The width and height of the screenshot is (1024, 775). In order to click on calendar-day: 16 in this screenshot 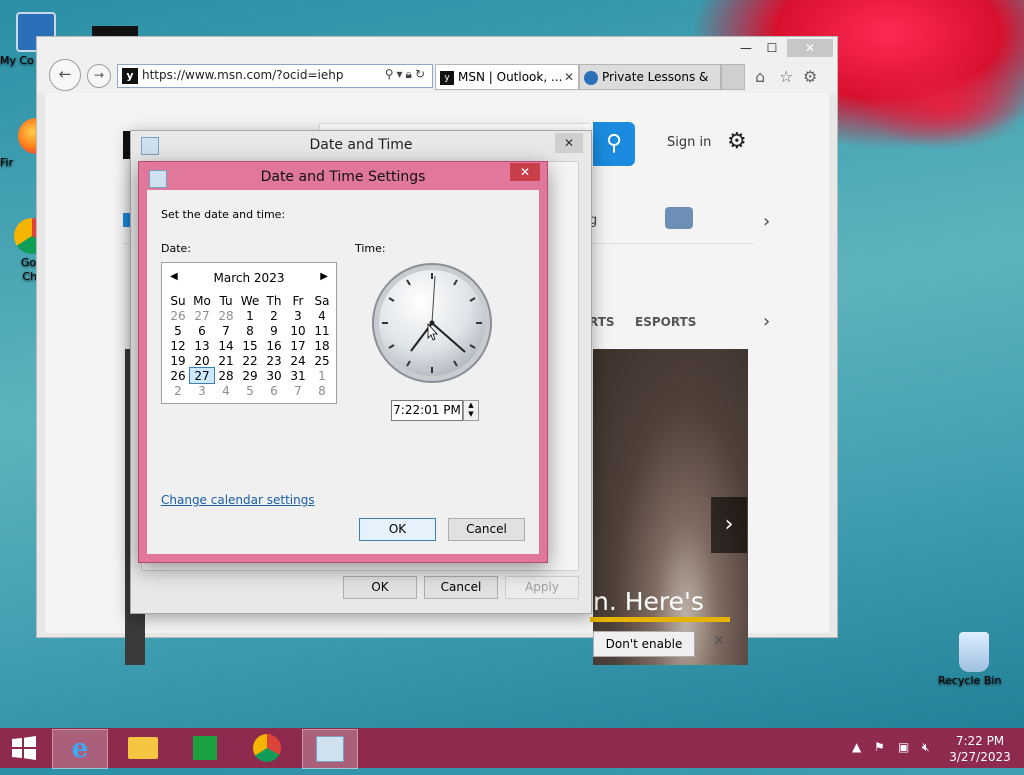, I will do `click(274, 345)`.